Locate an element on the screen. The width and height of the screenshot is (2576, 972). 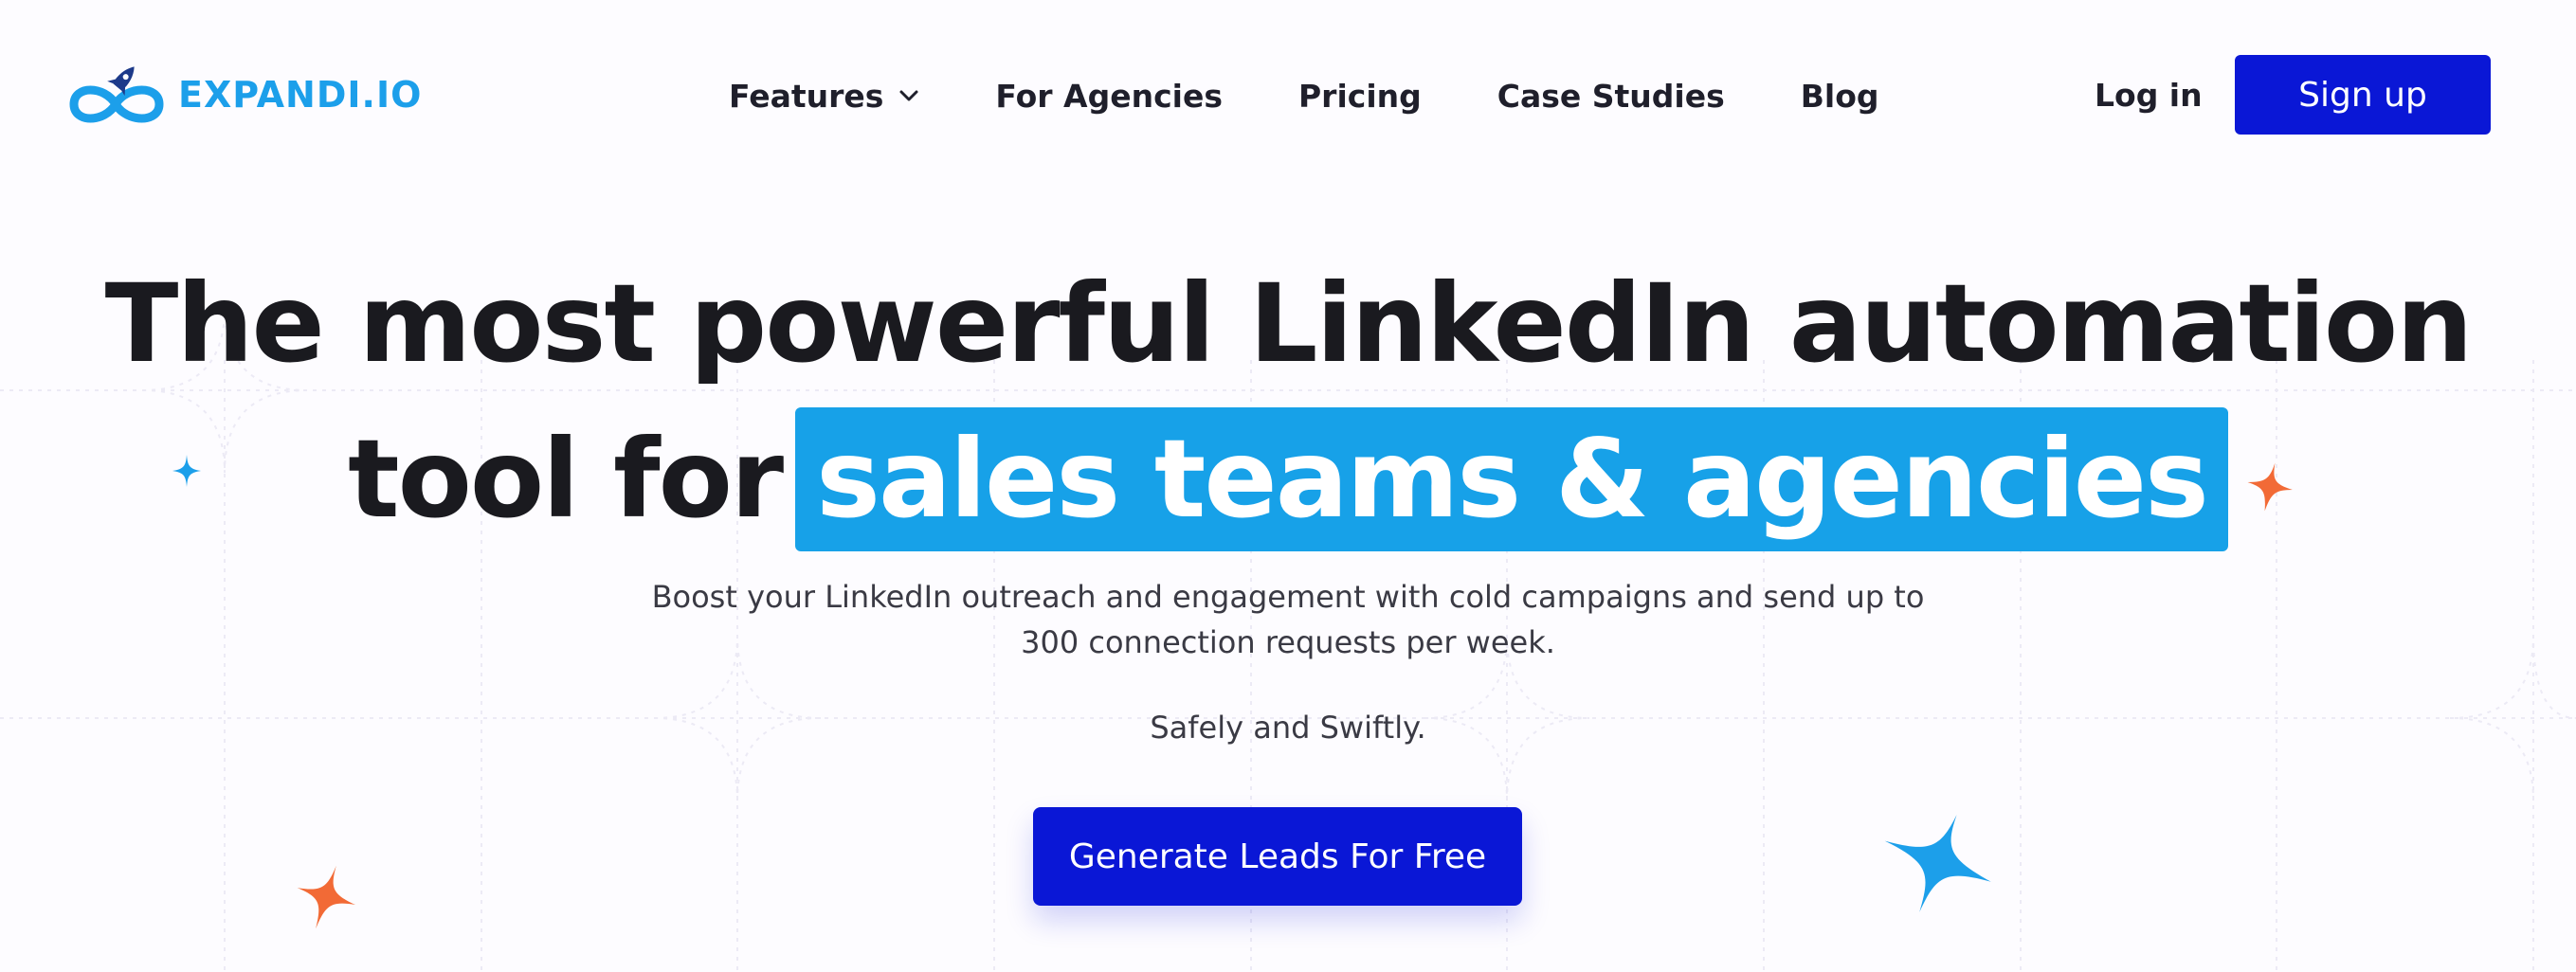
signup-button: Sign up is located at coordinates (2363, 95).